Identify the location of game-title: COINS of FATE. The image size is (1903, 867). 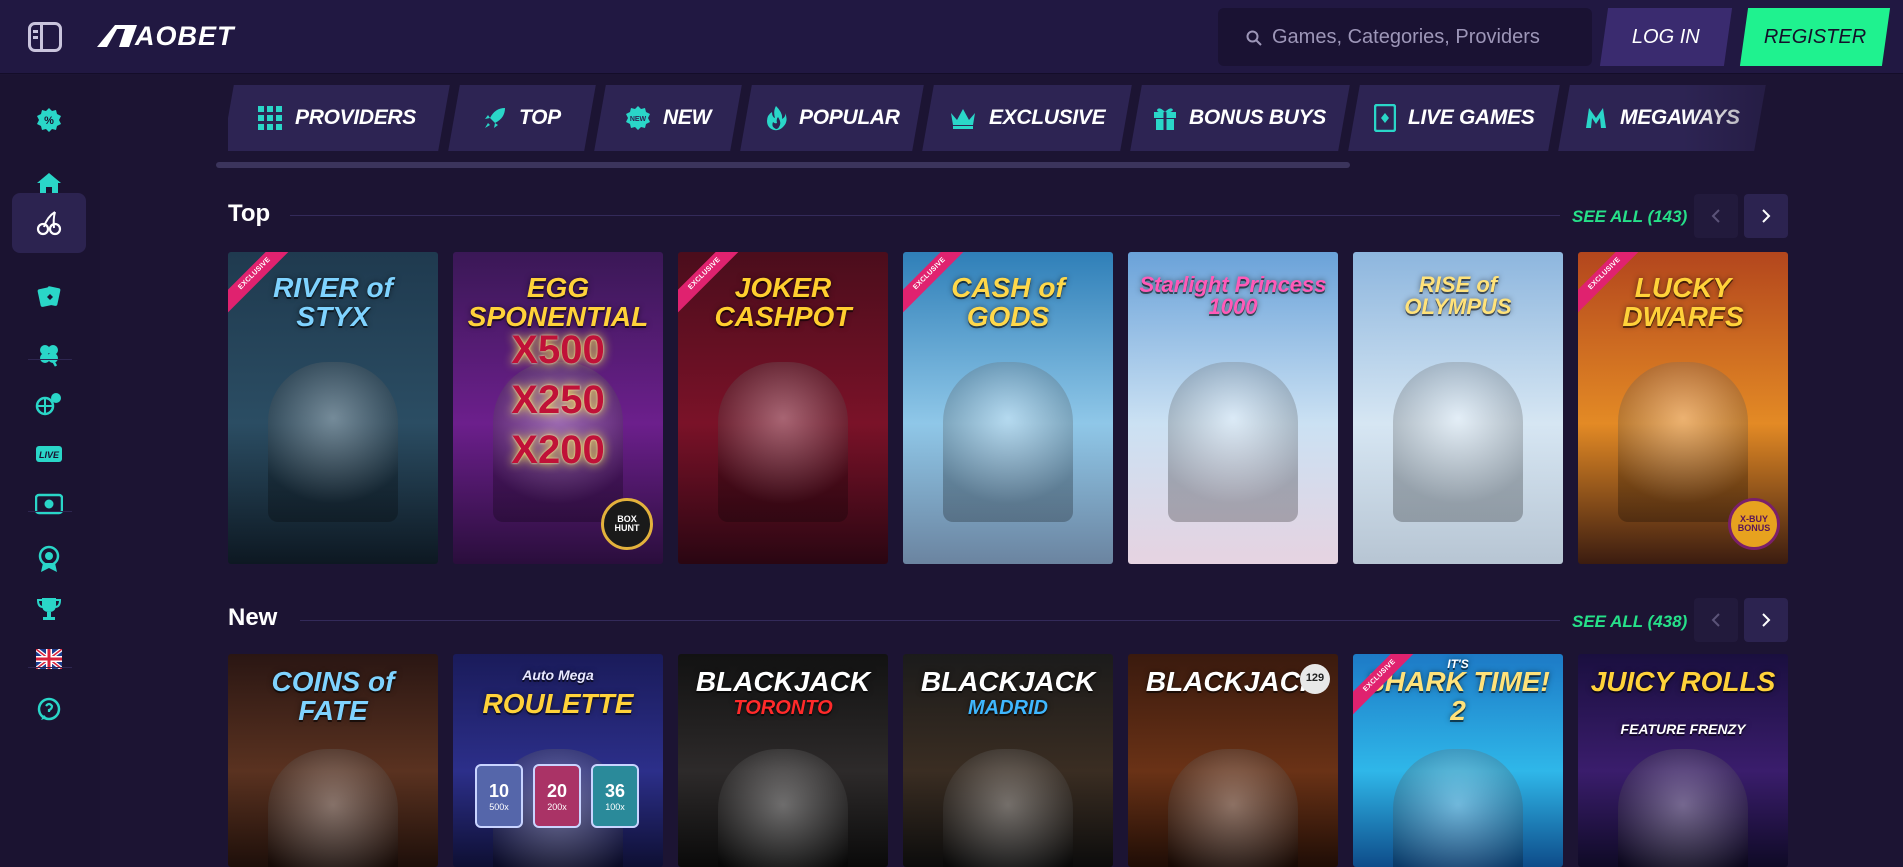
(333, 696).